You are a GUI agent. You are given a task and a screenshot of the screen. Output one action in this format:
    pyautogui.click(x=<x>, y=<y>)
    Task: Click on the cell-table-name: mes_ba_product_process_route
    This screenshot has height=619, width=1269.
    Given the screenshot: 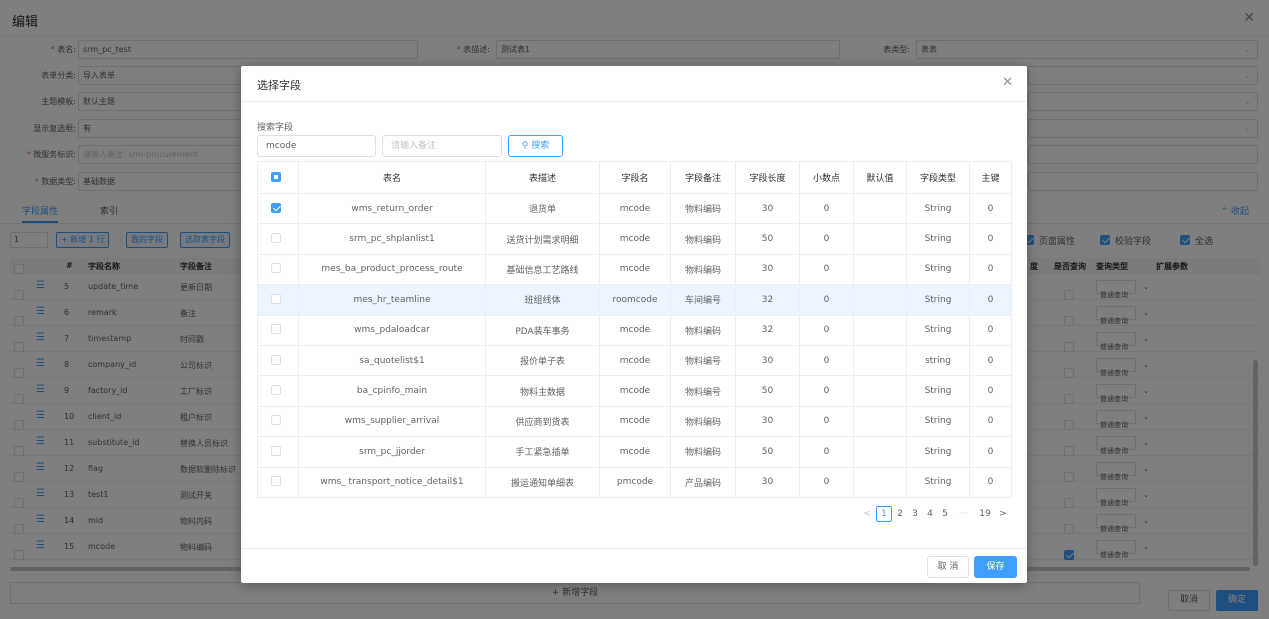 What is the action you would take?
    pyautogui.click(x=392, y=269)
    